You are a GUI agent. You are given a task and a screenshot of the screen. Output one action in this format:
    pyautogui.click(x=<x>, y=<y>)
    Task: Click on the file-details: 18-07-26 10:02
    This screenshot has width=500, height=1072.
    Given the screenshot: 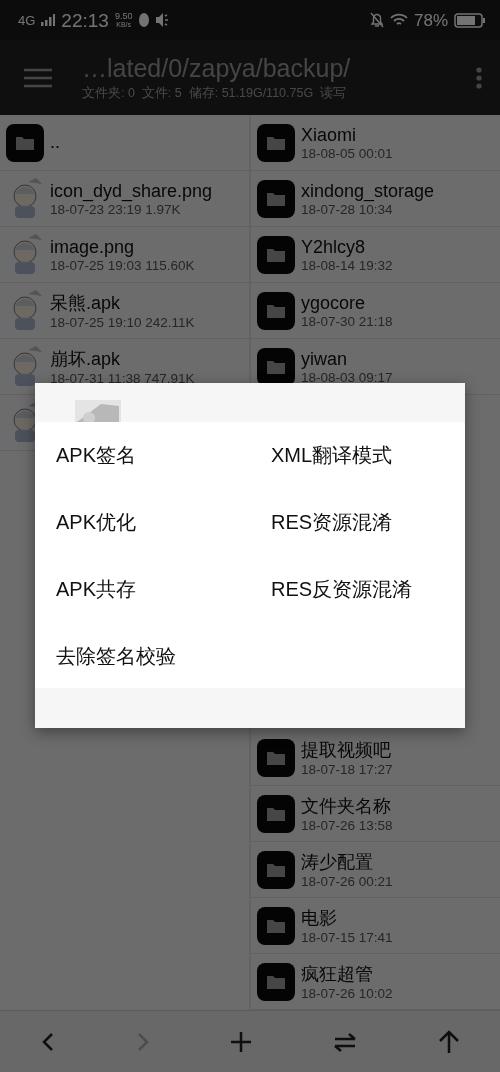 What is the action you would take?
    pyautogui.click(x=347, y=993)
    